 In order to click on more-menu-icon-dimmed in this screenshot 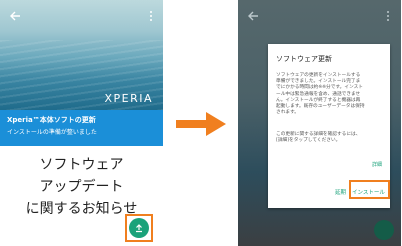, I will do `click(388, 17)`.